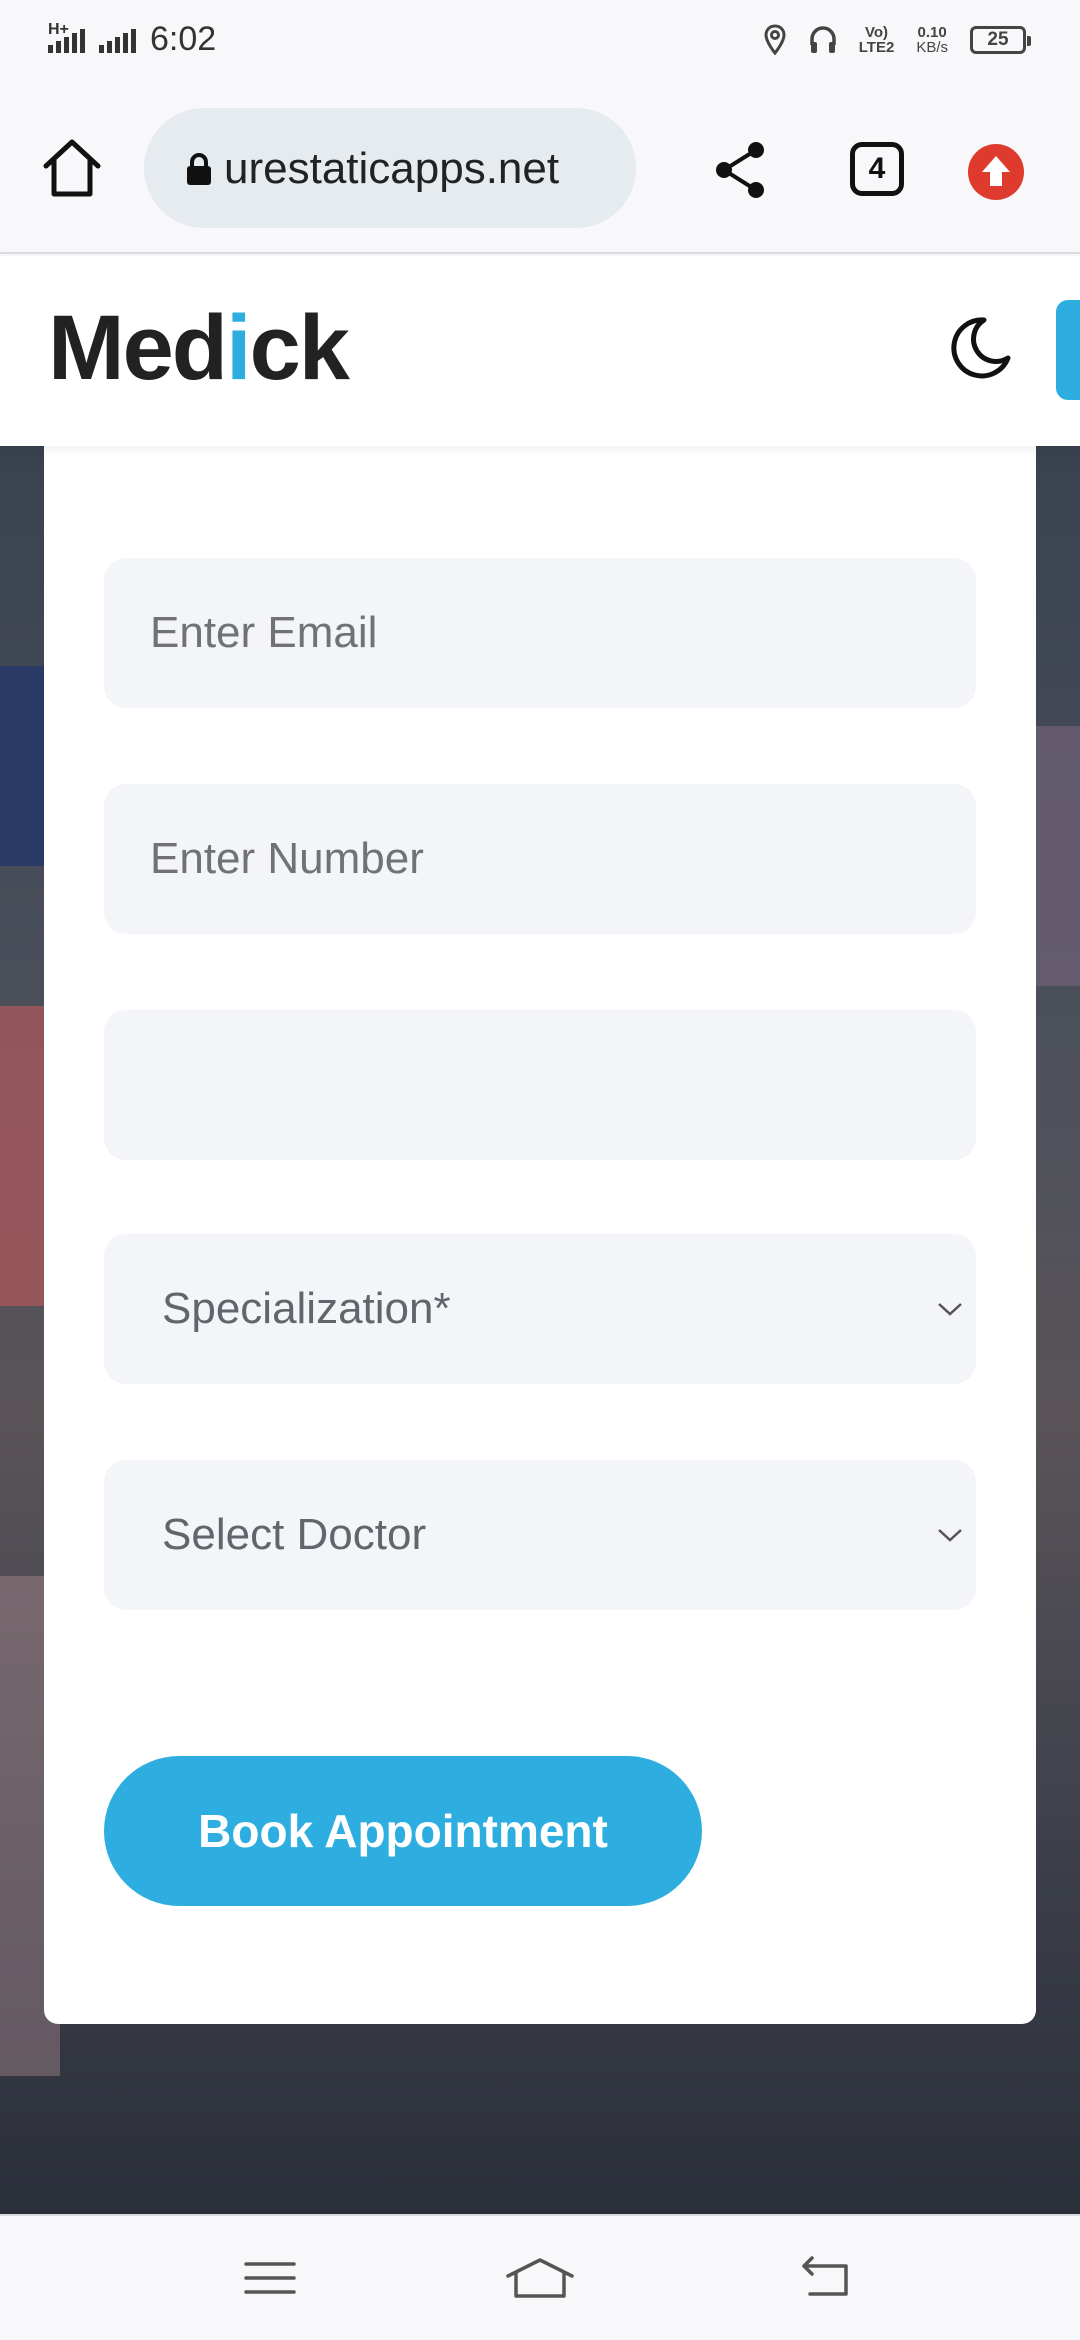 This screenshot has width=1080, height=2340. What do you see at coordinates (58, 29) in the screenshot?
I see `network-type-label: H+` at bounding box center [58, 29].